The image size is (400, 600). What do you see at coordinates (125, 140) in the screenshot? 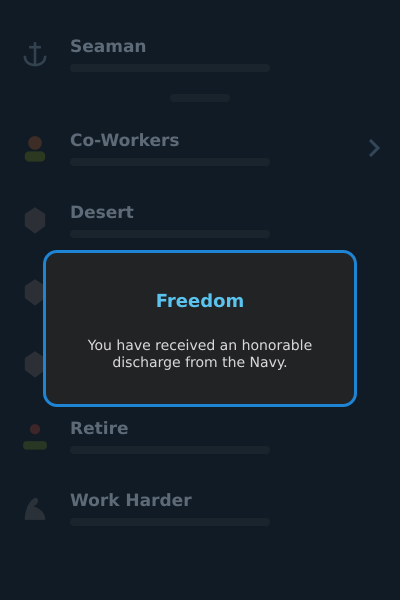
I see `row-title: Co-Workers` at bounding box center [125, 140].